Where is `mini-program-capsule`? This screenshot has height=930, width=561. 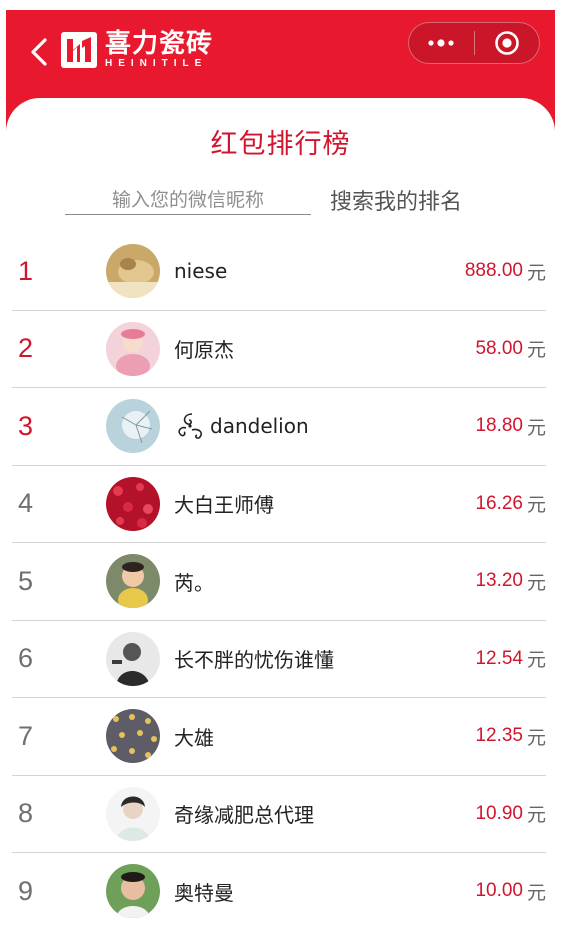 mini-program-capsule is located at coordinates (474, 43).